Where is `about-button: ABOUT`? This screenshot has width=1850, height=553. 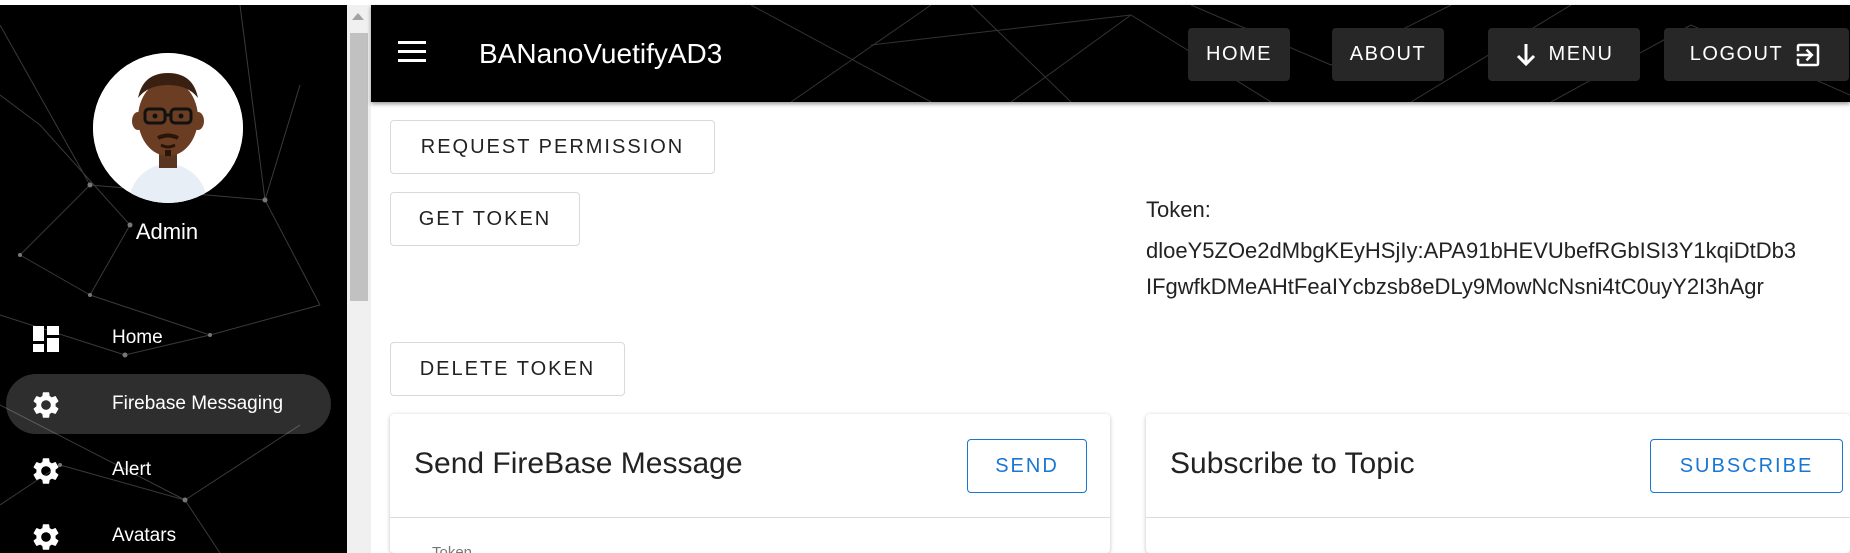
about-button: ABOUT is located at coordinates (1388, 54).